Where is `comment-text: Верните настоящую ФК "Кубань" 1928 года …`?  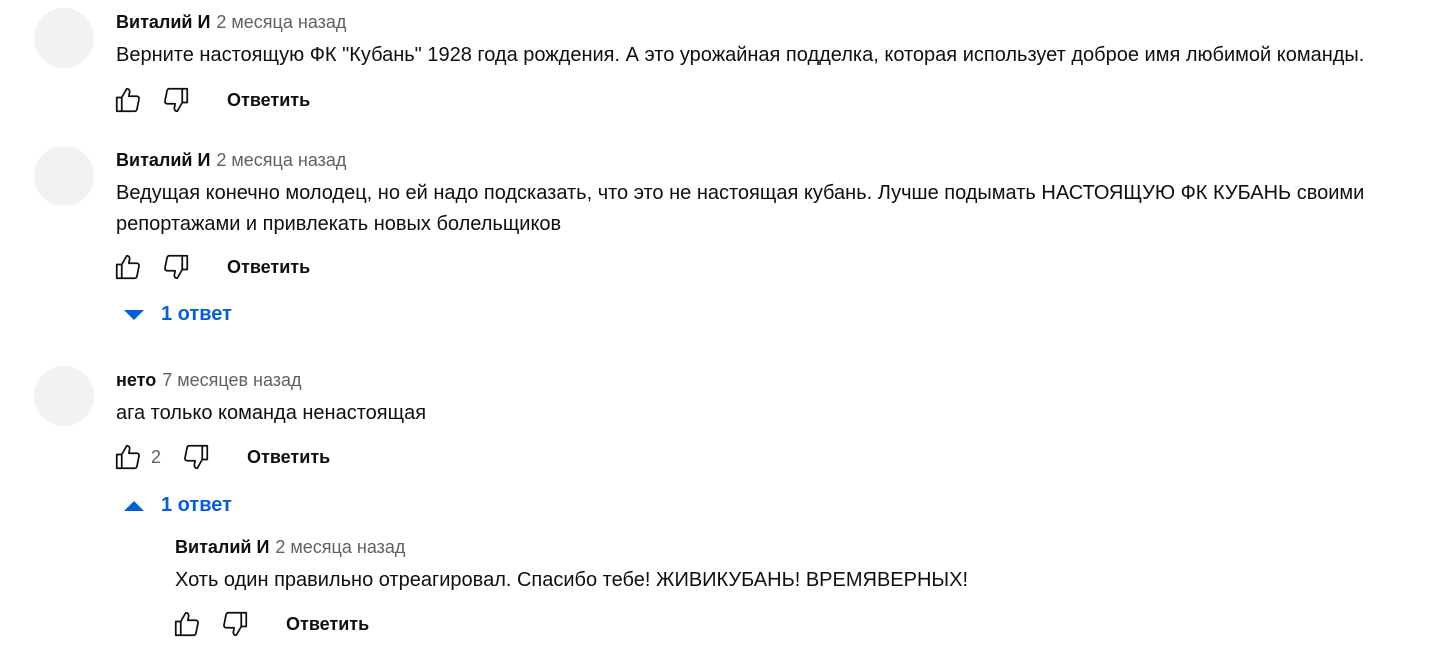 comment-text: Верните настоящую ФК "Кубань" 1928 года … is located at coordinates (740, 55).